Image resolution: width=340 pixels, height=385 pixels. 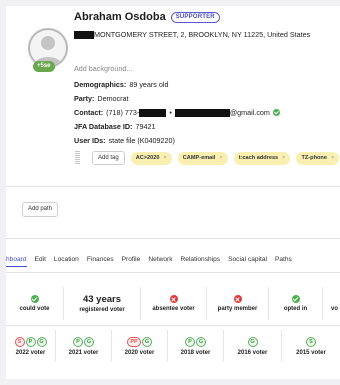 What do you see at coordinates (258, 157) in the screenshot?
I see `tag-label: t:cach address` at bounding box center [258, 157].